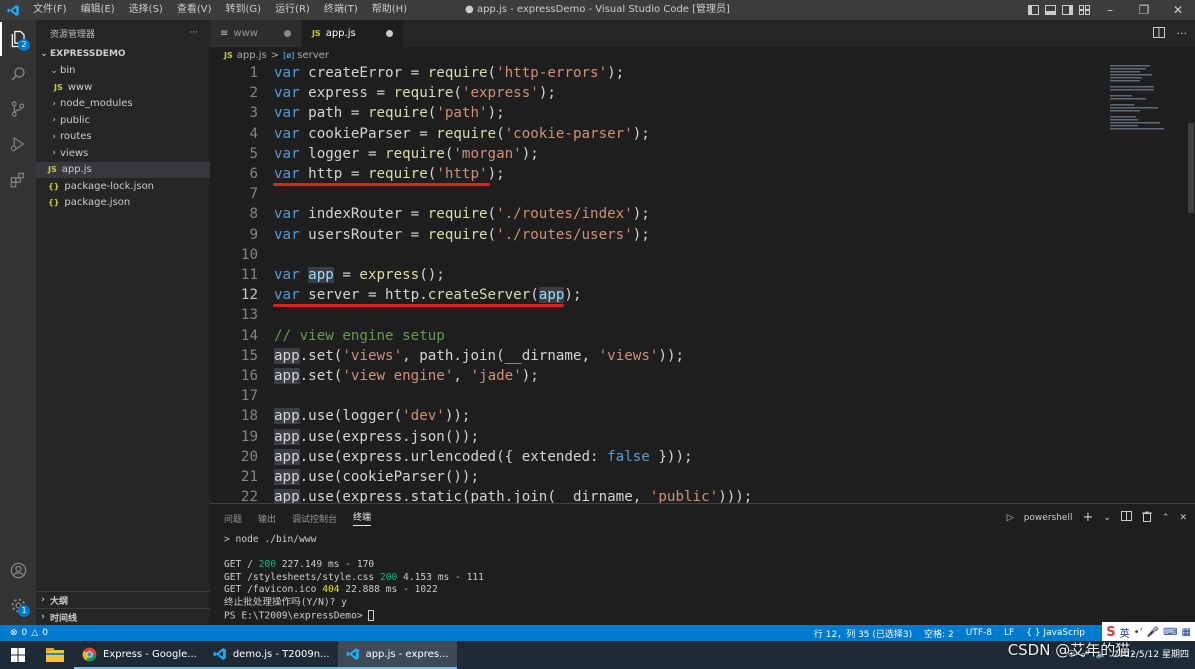  I want to click on menu-selection: 选择(S), so click(146, 10).